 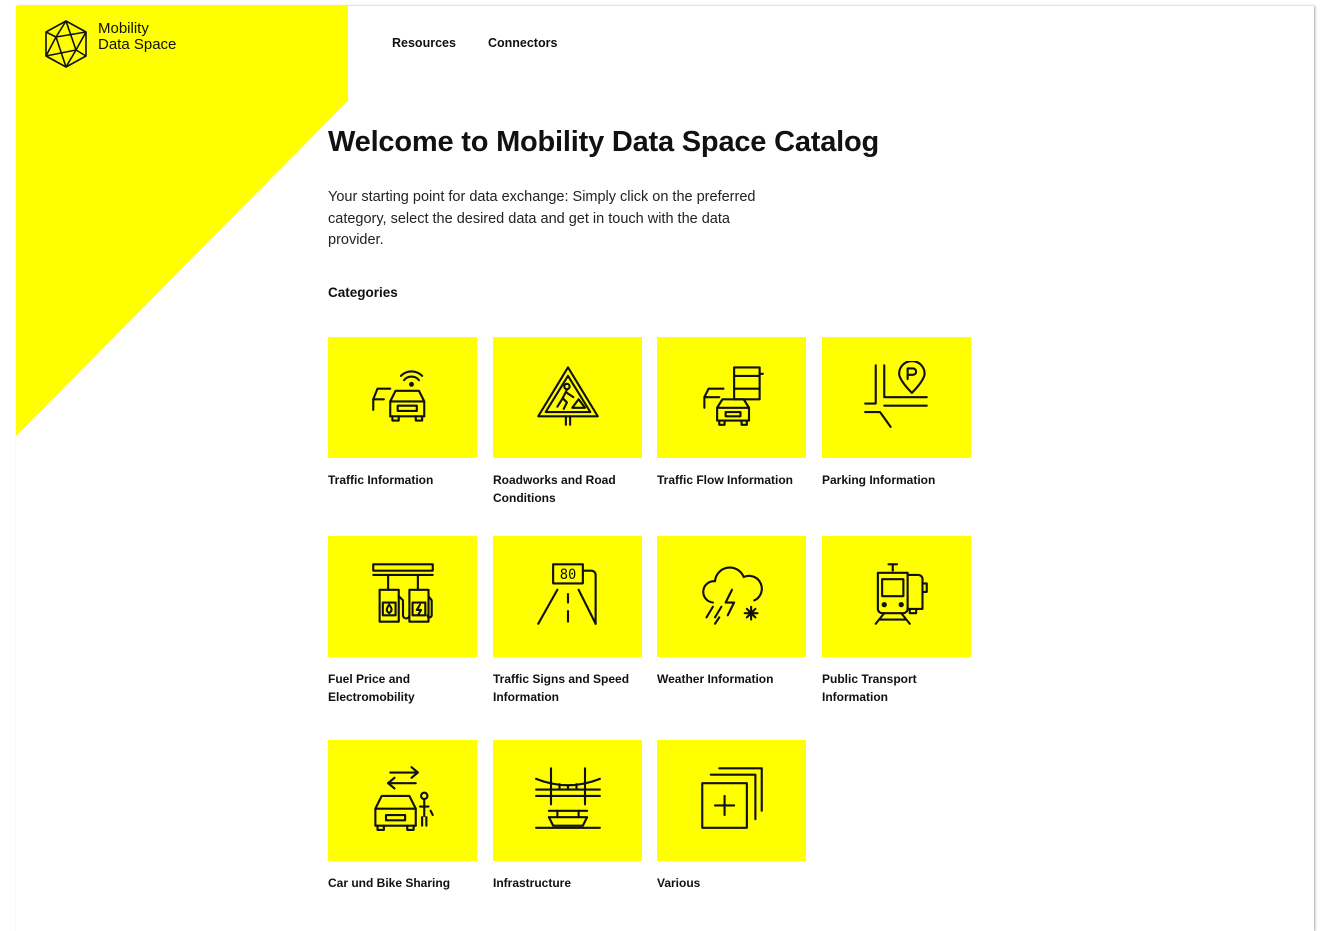 I want to click on category-tile-traffic-signs: 80 Traffic Signs and Speed Information, so click(x=567, y=621).